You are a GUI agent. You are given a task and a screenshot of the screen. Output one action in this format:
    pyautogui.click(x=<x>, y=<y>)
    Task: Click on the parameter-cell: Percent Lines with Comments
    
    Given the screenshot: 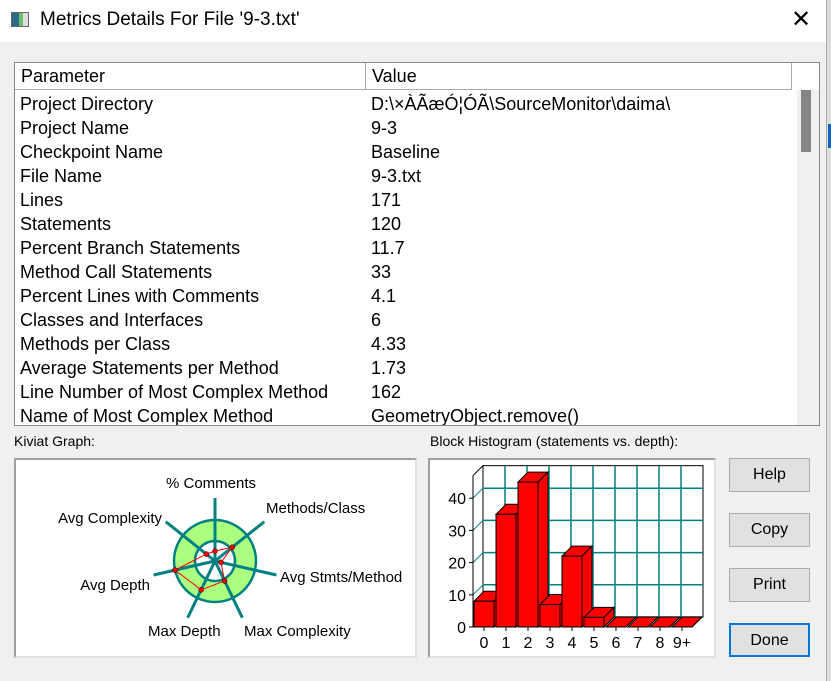 What is the action you would take?
    pyautogui.click(x=140, y=296)
    